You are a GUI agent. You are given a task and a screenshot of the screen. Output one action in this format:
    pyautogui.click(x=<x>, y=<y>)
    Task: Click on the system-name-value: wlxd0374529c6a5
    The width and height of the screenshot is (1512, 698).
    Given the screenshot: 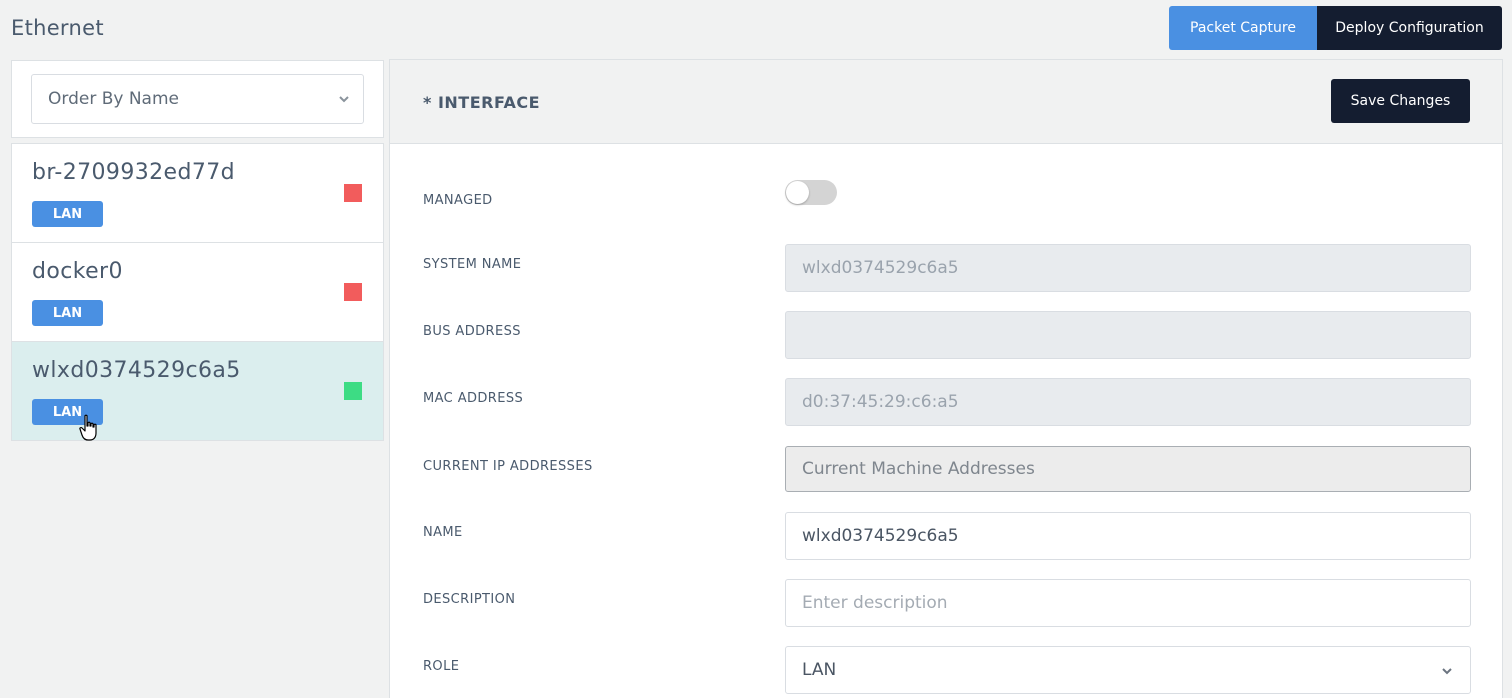 What is the action you would take?
    pyautogui.click(x=880, y=268)
    